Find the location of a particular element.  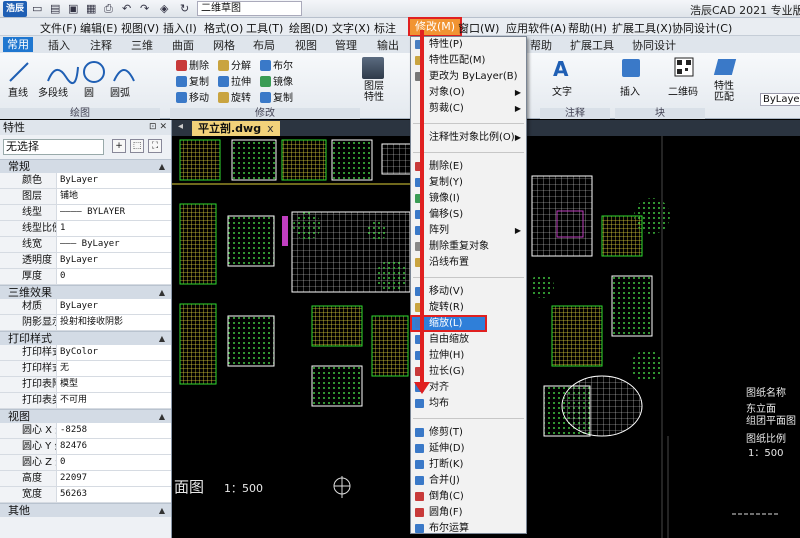

qrcode-button: 二维码 is located at coordinates (683, 90).